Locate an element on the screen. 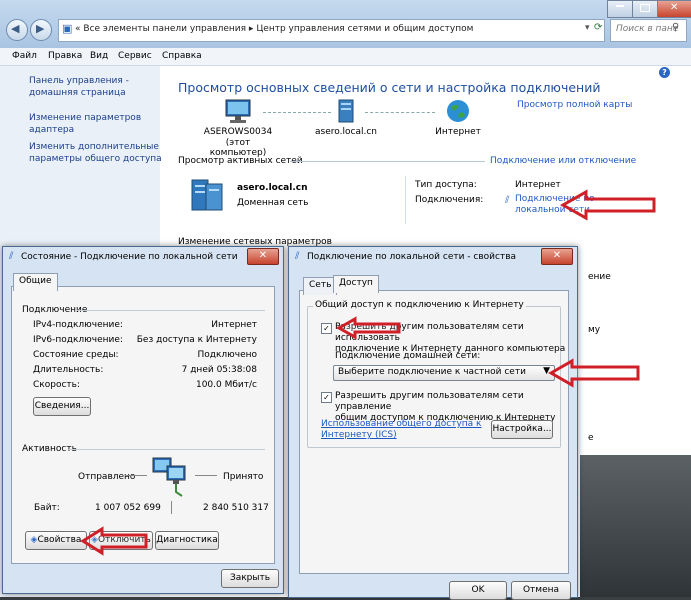  allow-share-checkbox: ✓ is located at coordinates (326, 328).